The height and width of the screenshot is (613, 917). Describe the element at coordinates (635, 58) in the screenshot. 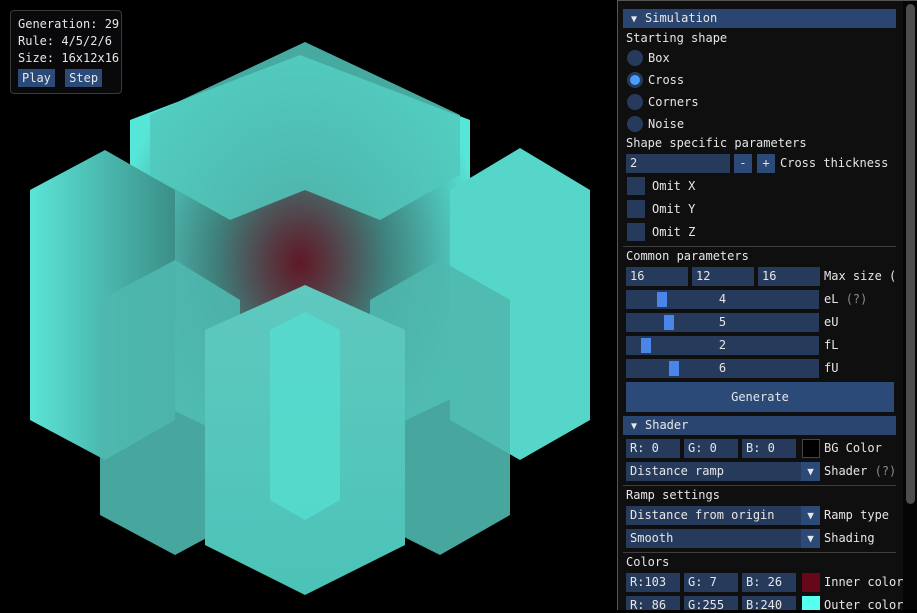

I see `radio-box` at that location.